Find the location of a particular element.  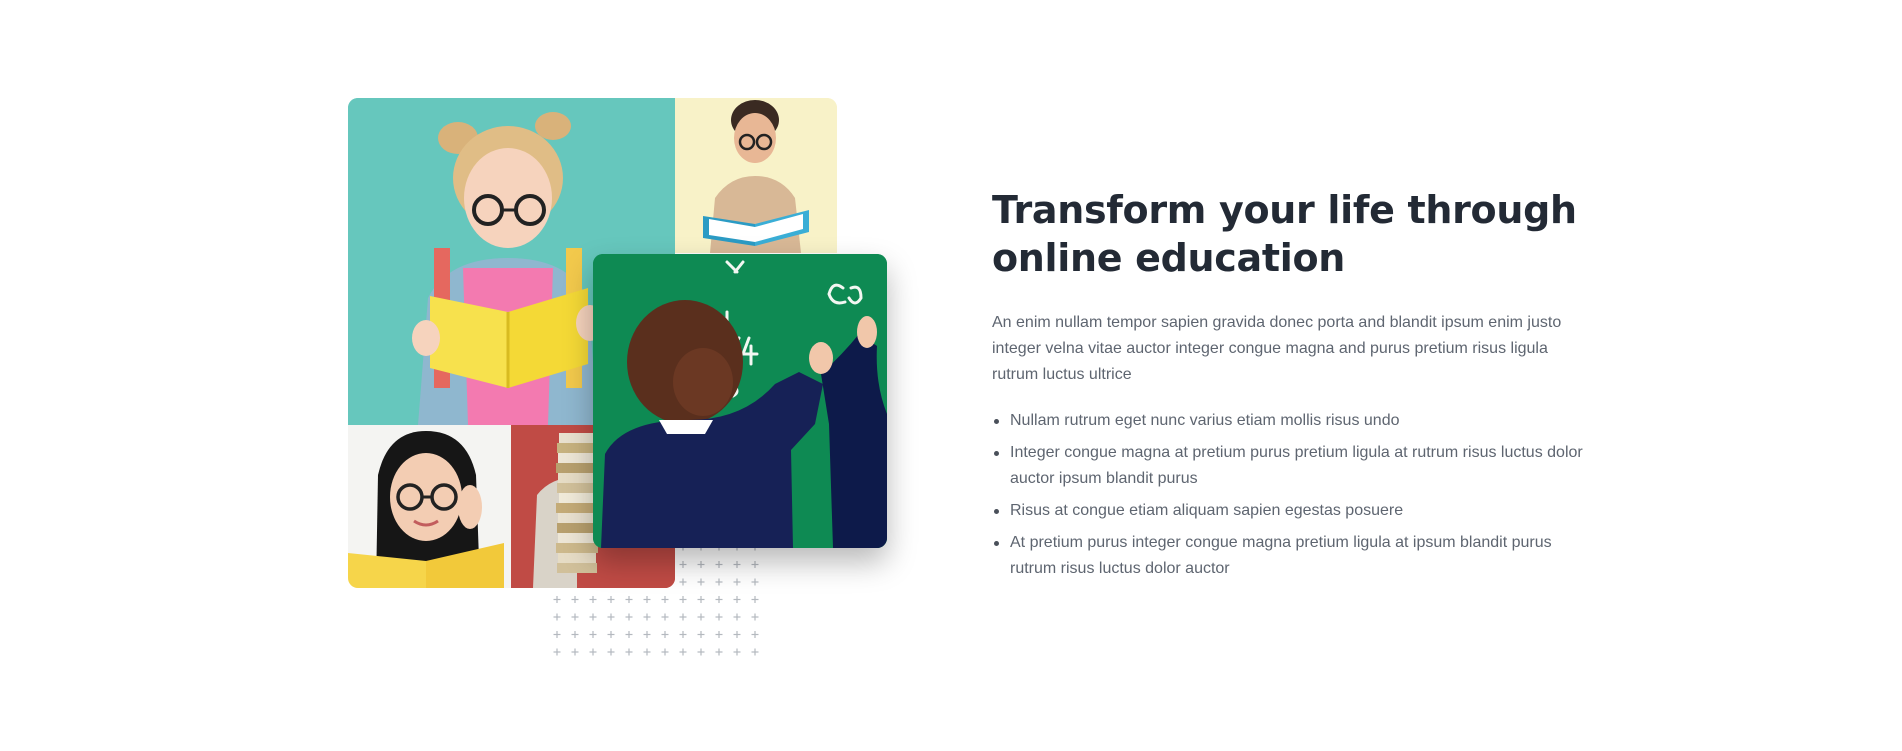

heading-line-1: Transform your life through is located at coordinates (1284, 210).